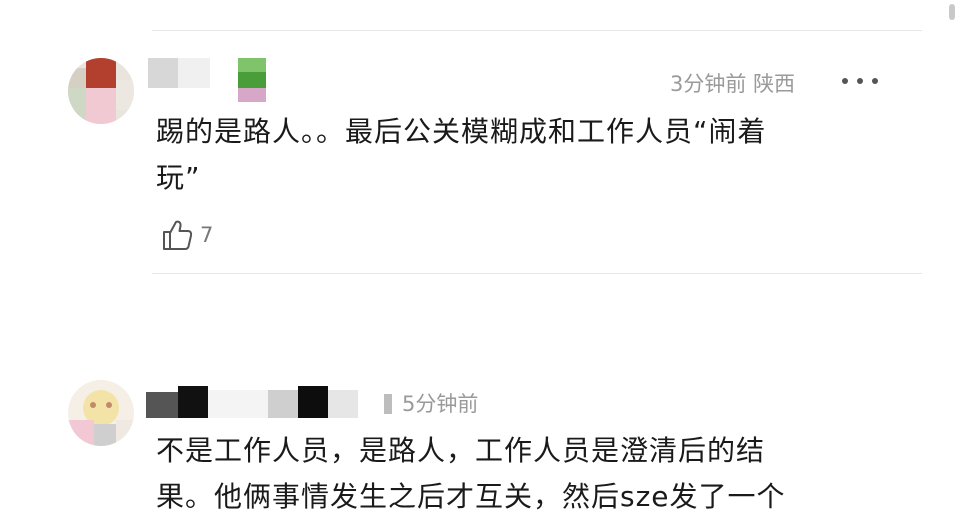  What do you see at coordinates (471, 496) in the screenshot?
I see `comment-text-line: 果。他俩事情发生之后才互关，然后sze发了一个` at bounding box center [471, 496].